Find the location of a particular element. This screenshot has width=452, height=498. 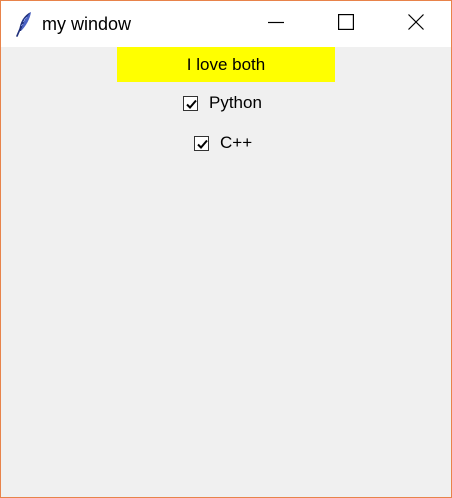

cpp-checkbox-row: C++ is located at coordinates (223, 143).